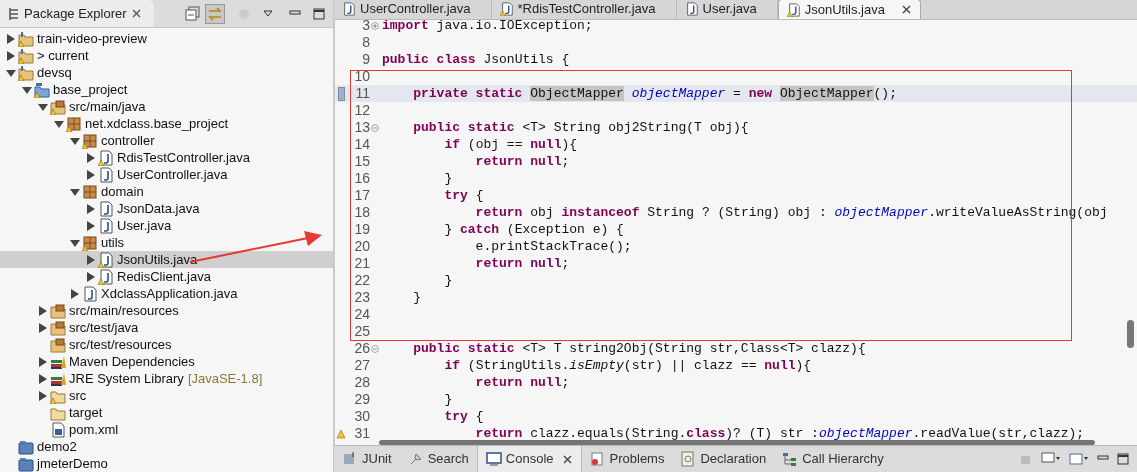 The width and height of the screenshot is (1137, 472). What do you see at coordinates (361, 144) in the screenshot?
I see `line-number: 14` at bounding box center [361, 144].